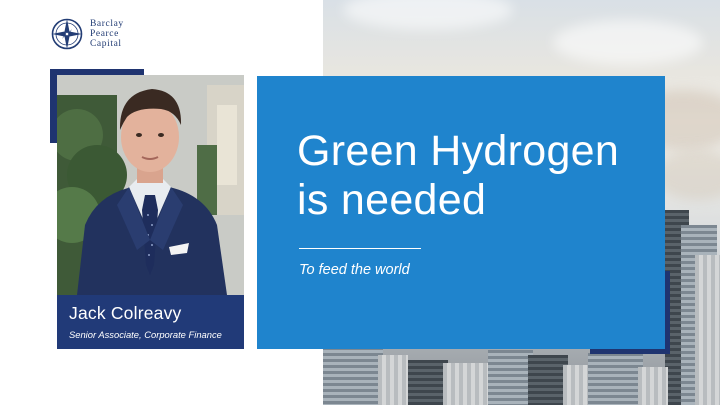 Image resolution: width=720 pixels, height=405 pixels. I want to click on logo-line: Pearce, so click(104, 34).